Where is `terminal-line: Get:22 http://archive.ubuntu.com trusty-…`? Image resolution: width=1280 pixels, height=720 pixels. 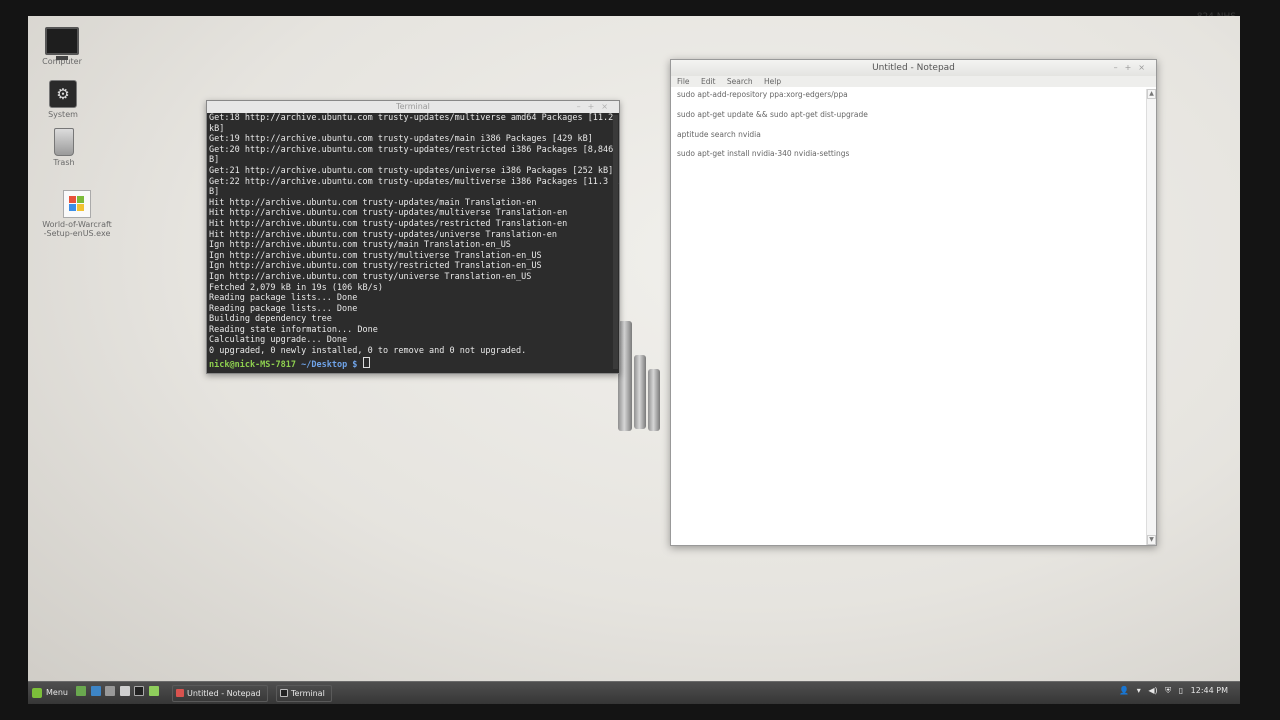 terminal-line: Get:22 http://archive.ubuntu.com trusty-… is located at coordinates (414, 181).